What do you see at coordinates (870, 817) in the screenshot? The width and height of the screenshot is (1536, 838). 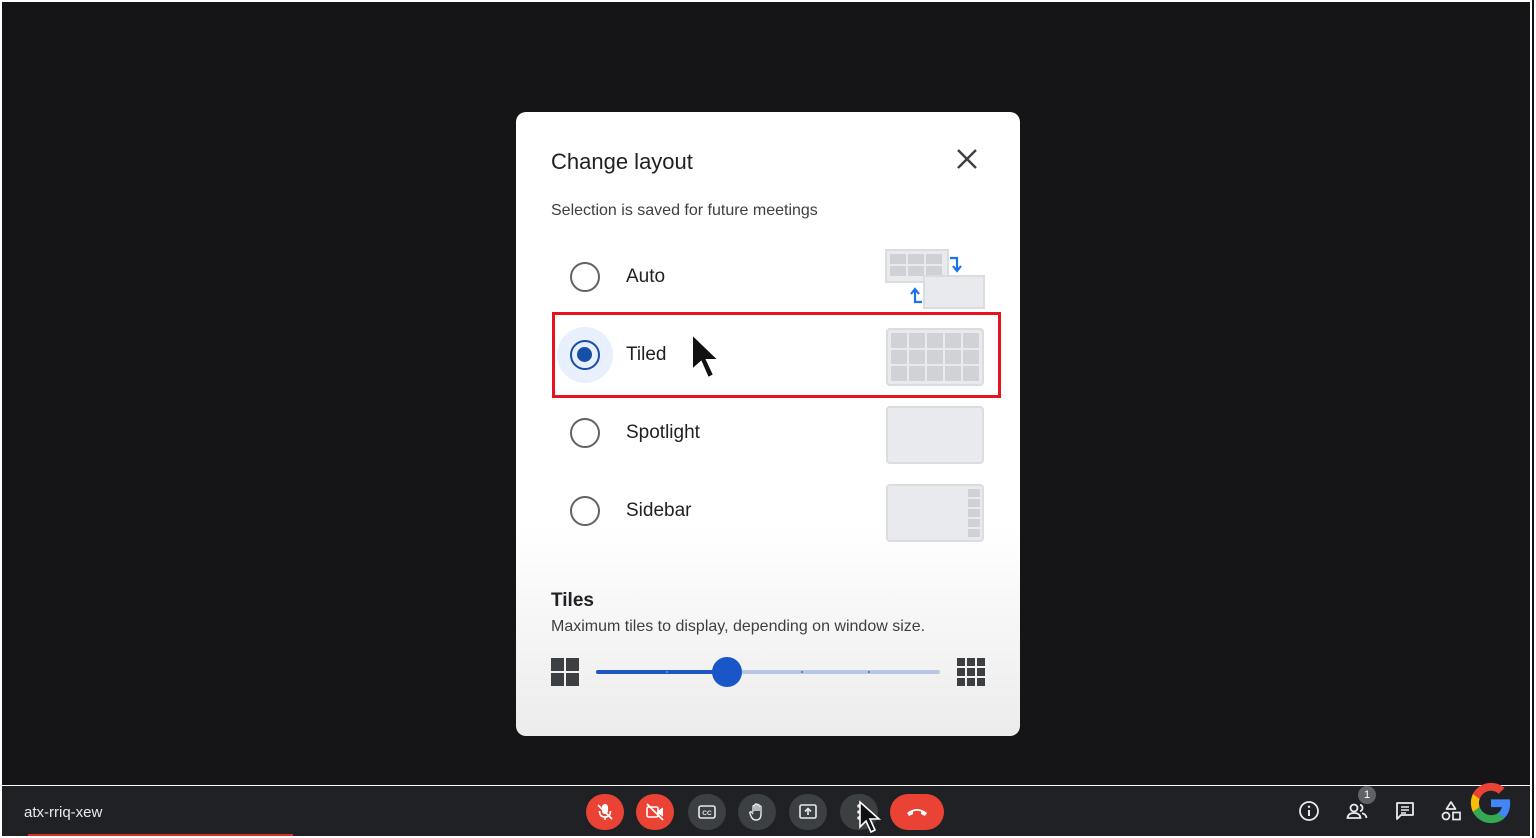 I see `secondary-cursor-icon` at bounding box center [870, 817].